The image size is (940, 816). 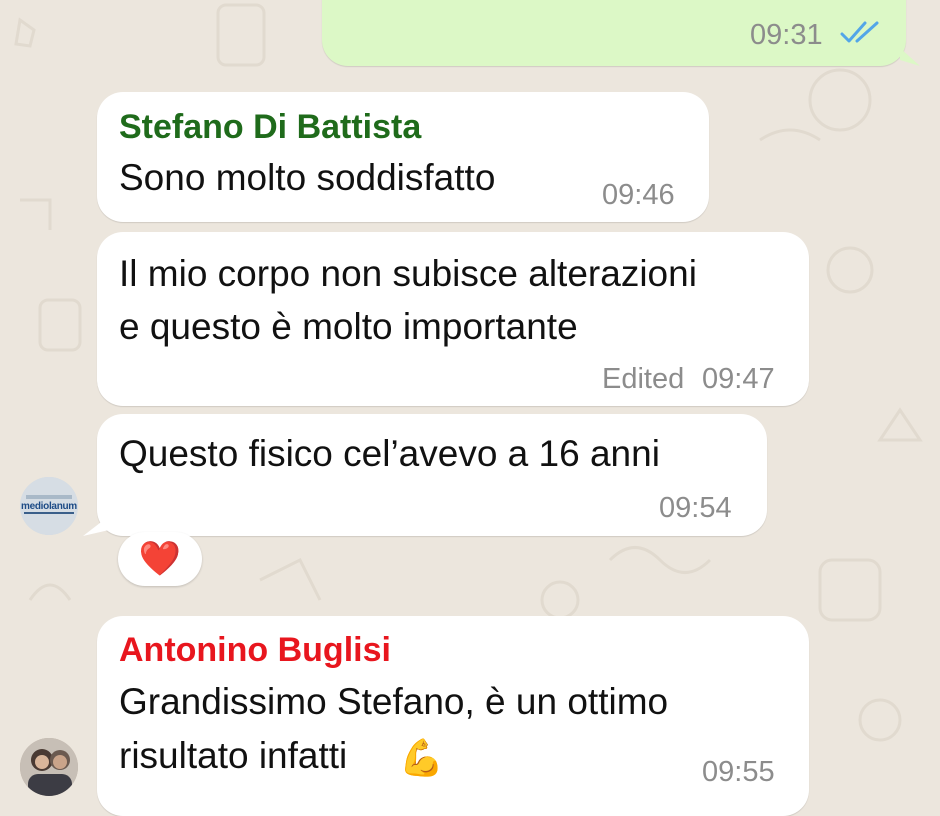 What do you see at coordinates (394, 701) in the screenshot?
I see `message-text-line: Grandissimo Stefano, è un ottimo` at bounding box center [394, 701].